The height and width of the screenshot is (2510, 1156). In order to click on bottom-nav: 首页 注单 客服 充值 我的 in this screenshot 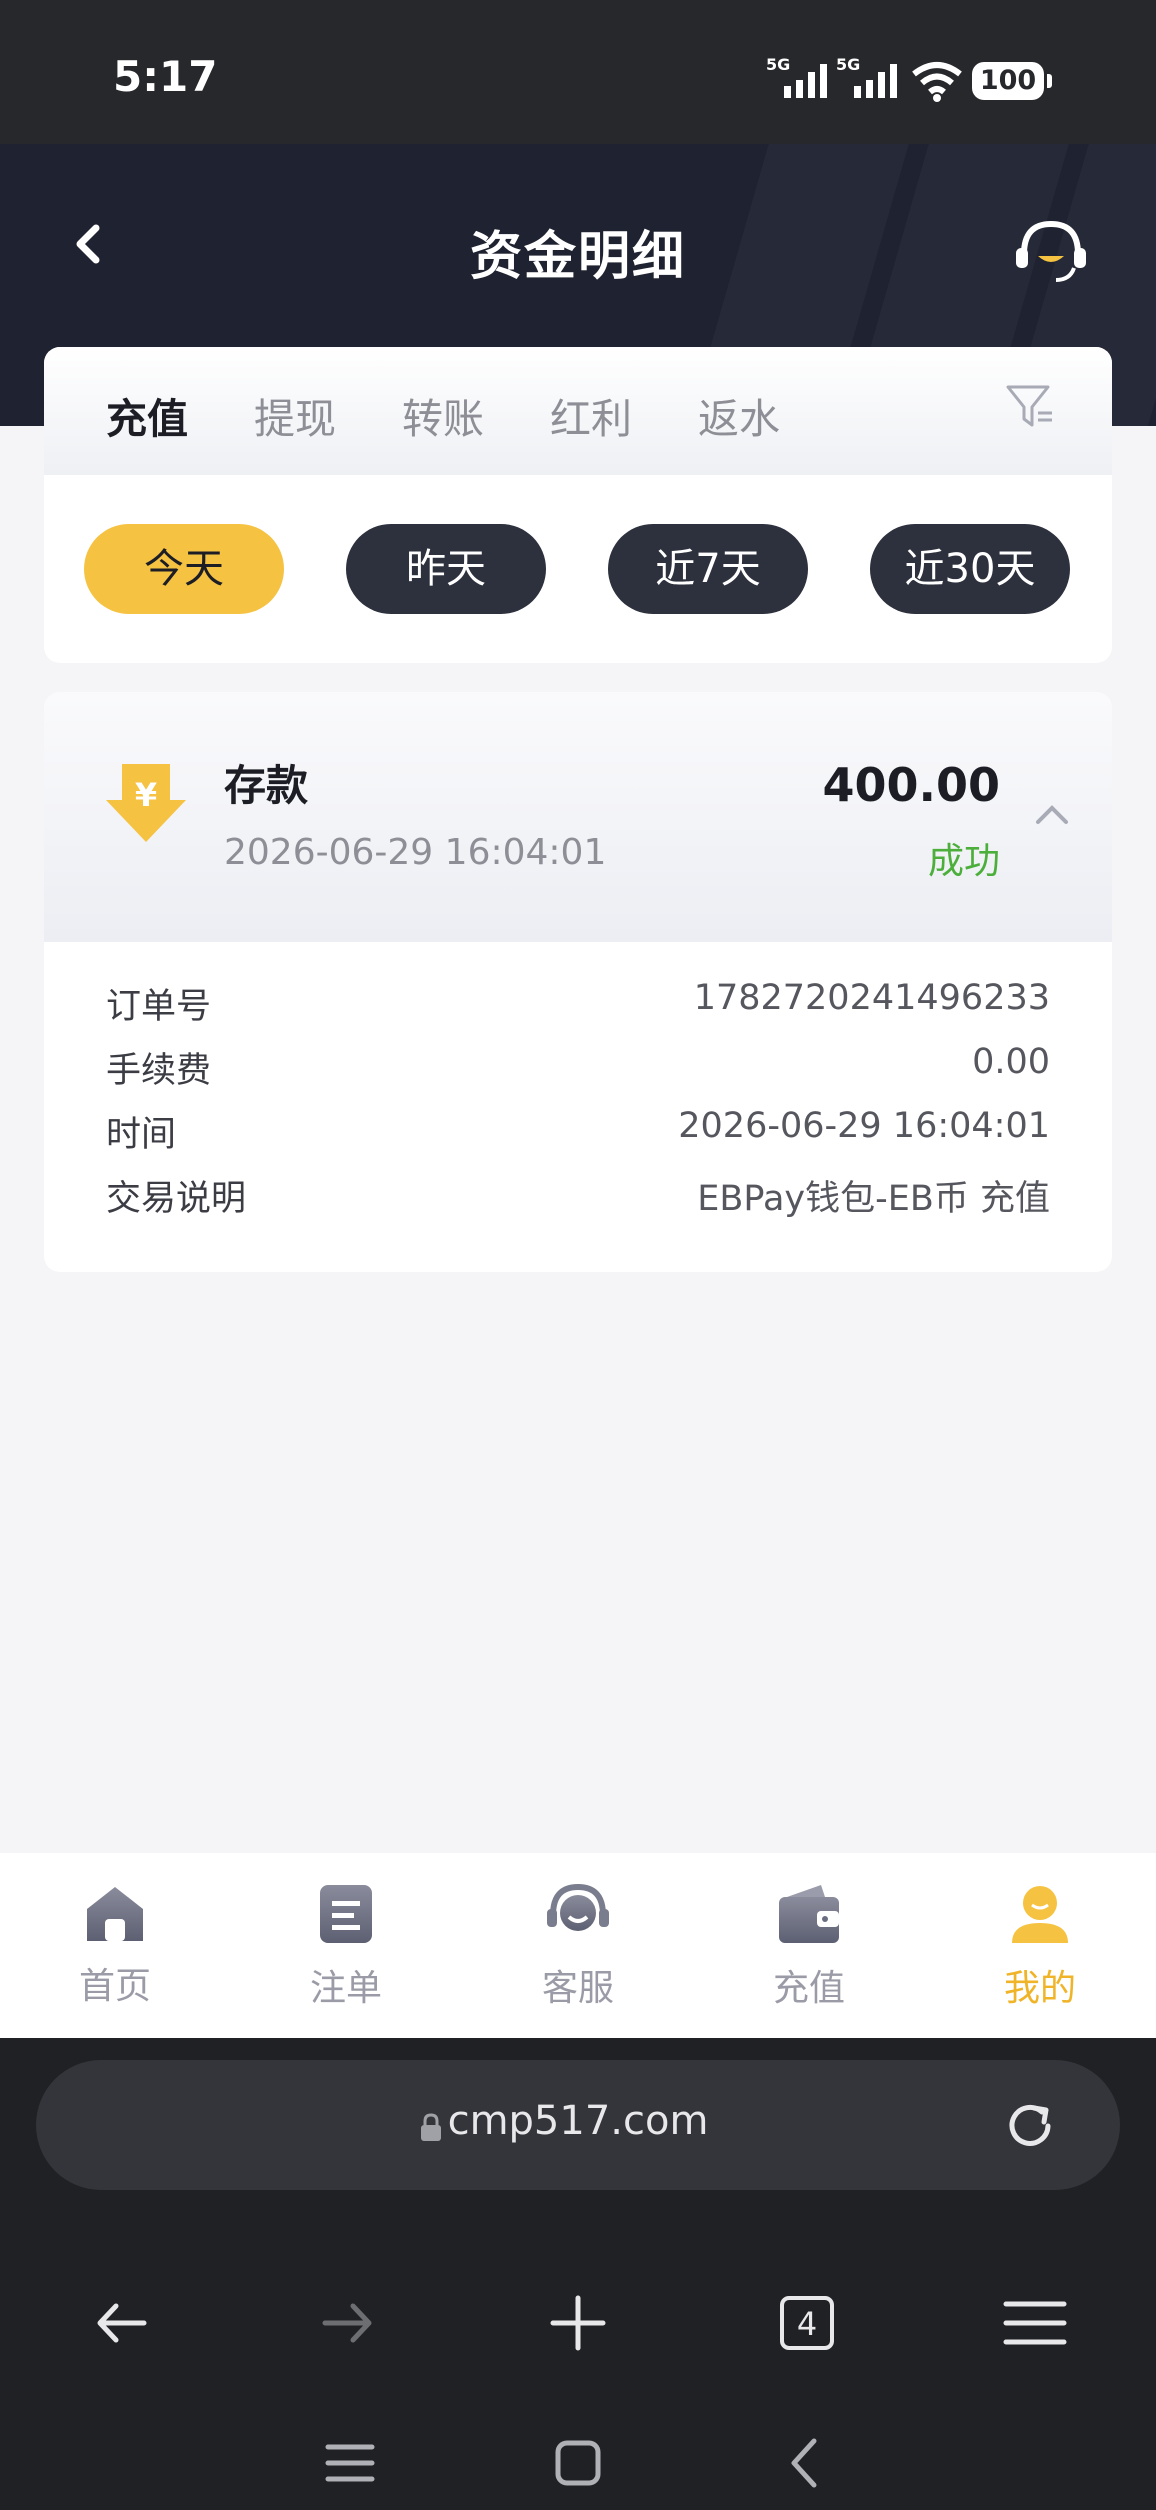, I will do `click(578, 1945)`.